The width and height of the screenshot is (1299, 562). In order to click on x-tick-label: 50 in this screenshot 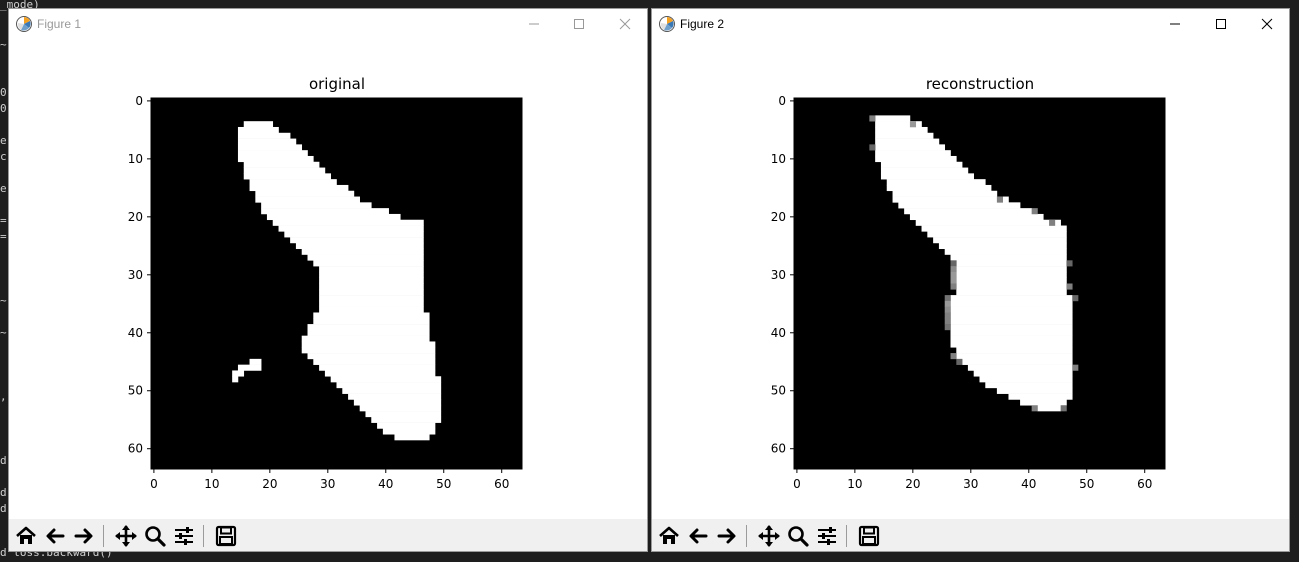, I will do `click(443, 484)`.